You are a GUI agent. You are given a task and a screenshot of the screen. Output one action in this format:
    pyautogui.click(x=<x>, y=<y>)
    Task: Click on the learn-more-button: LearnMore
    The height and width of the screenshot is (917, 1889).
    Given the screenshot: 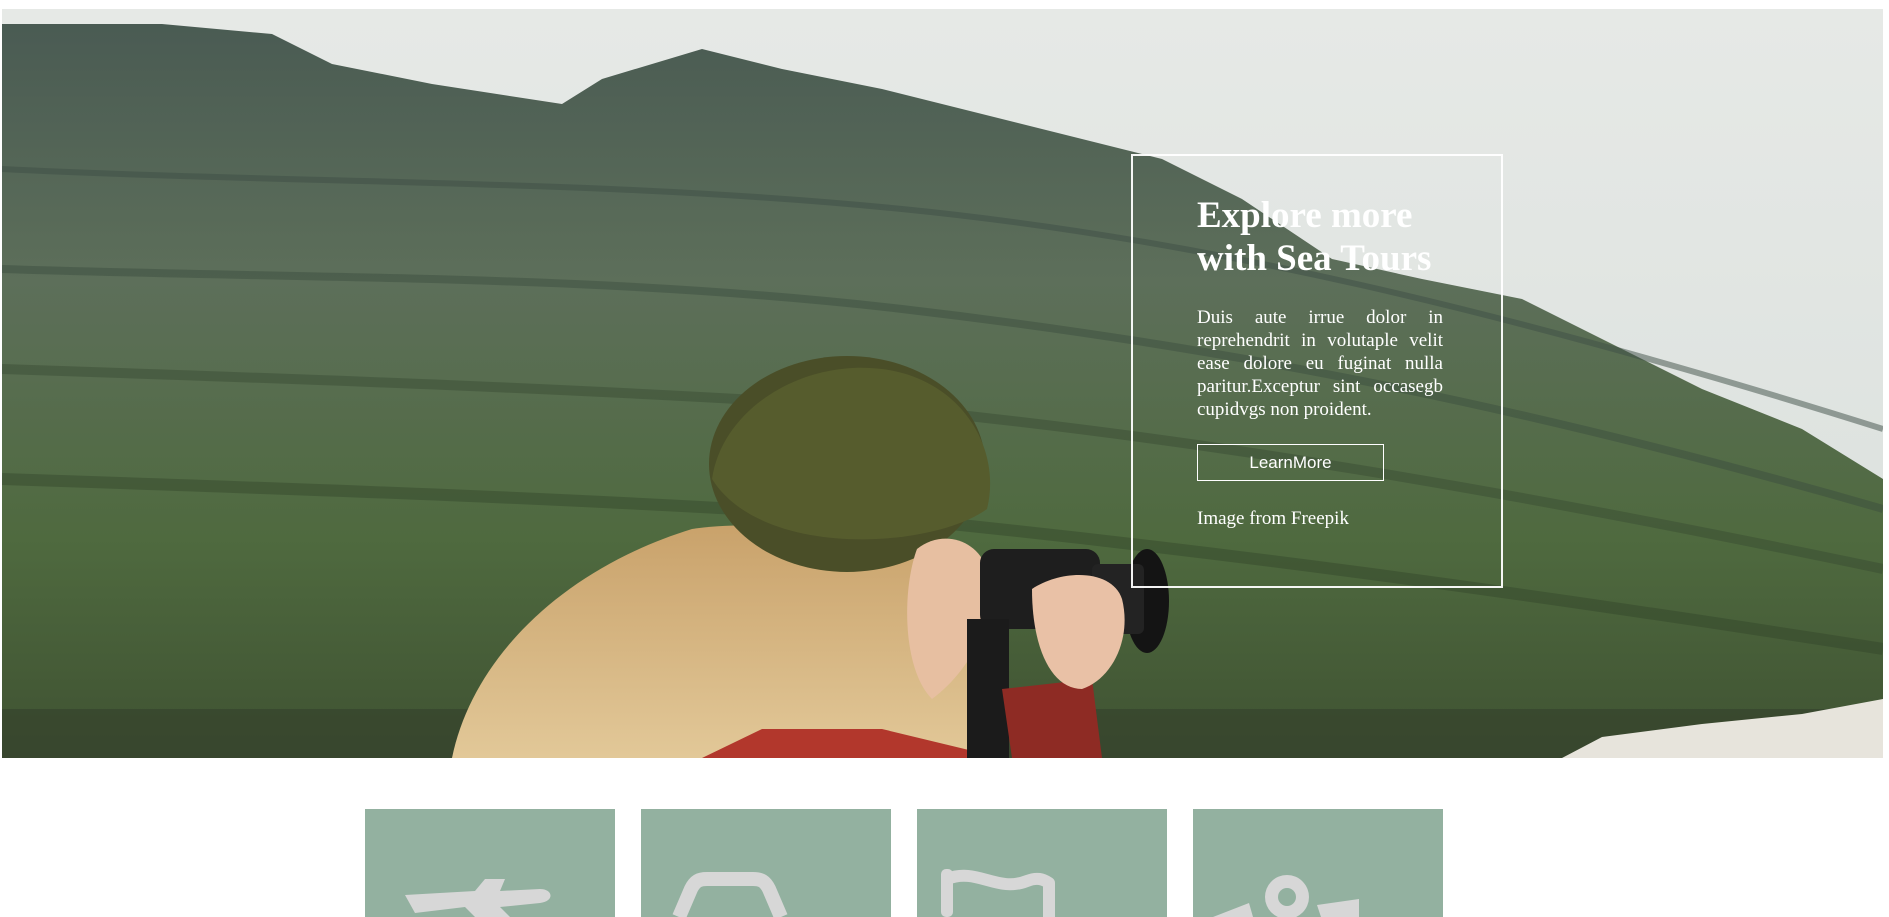 What is the action you would take?
    pyautogui.click(x=1290, y=462)
    